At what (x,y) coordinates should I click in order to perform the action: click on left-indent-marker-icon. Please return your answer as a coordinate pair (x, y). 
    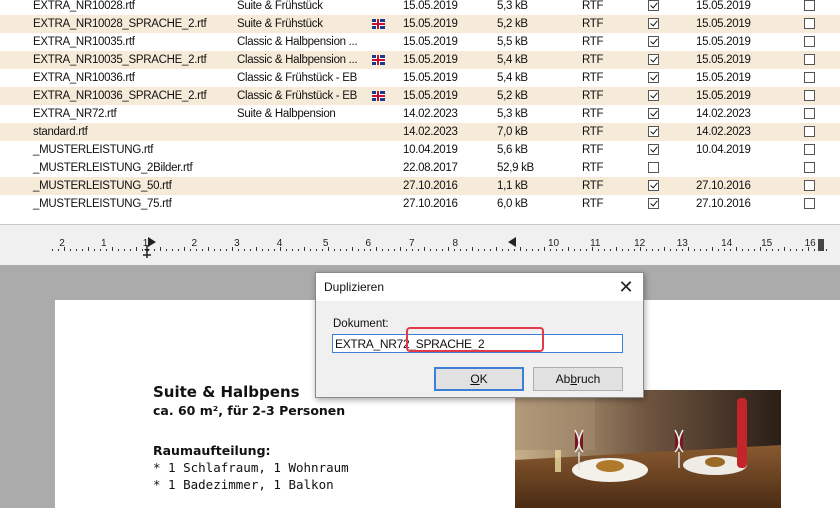
    Looking at the image, I should click on (147, 252).